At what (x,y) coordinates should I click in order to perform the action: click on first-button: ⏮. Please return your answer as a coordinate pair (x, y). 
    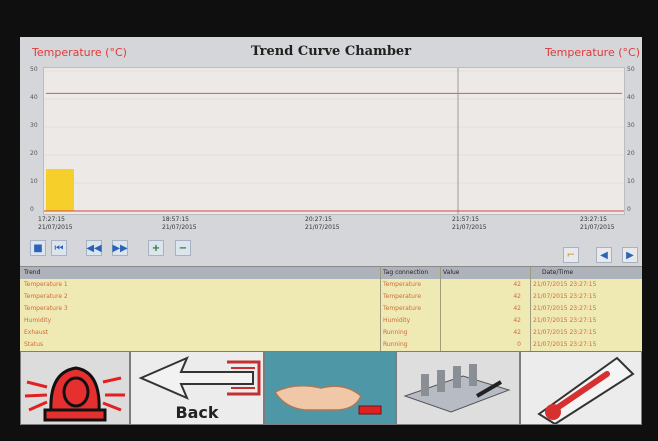
    Looking at the image, I should click on (59, 248).